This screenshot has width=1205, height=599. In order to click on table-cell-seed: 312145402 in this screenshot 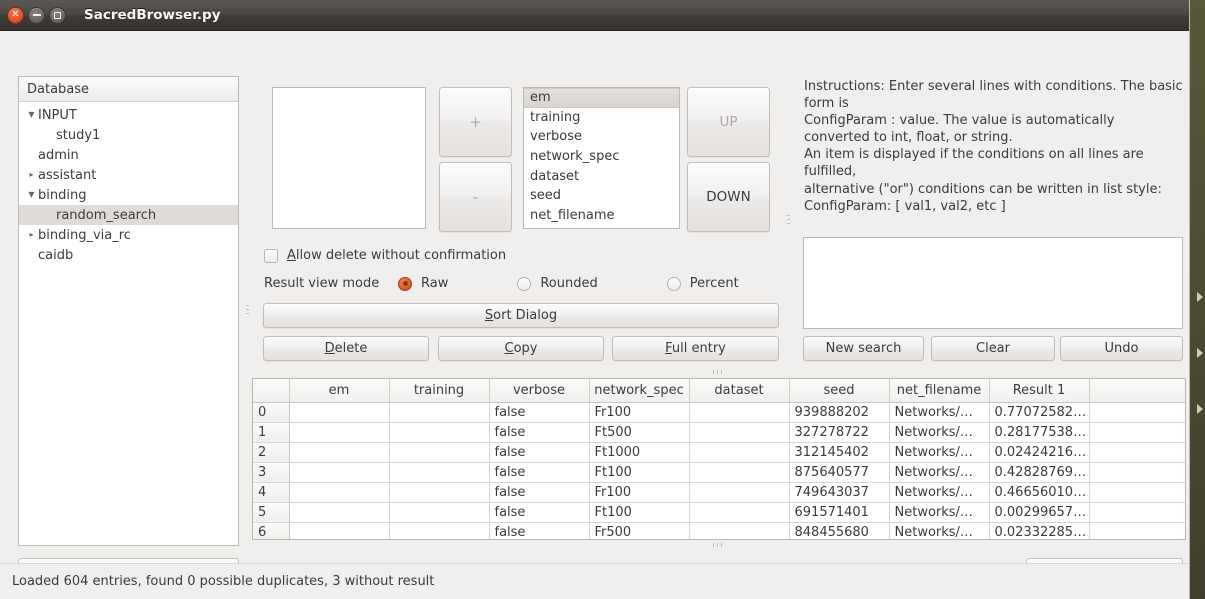, I will do `click(839, 452)`.